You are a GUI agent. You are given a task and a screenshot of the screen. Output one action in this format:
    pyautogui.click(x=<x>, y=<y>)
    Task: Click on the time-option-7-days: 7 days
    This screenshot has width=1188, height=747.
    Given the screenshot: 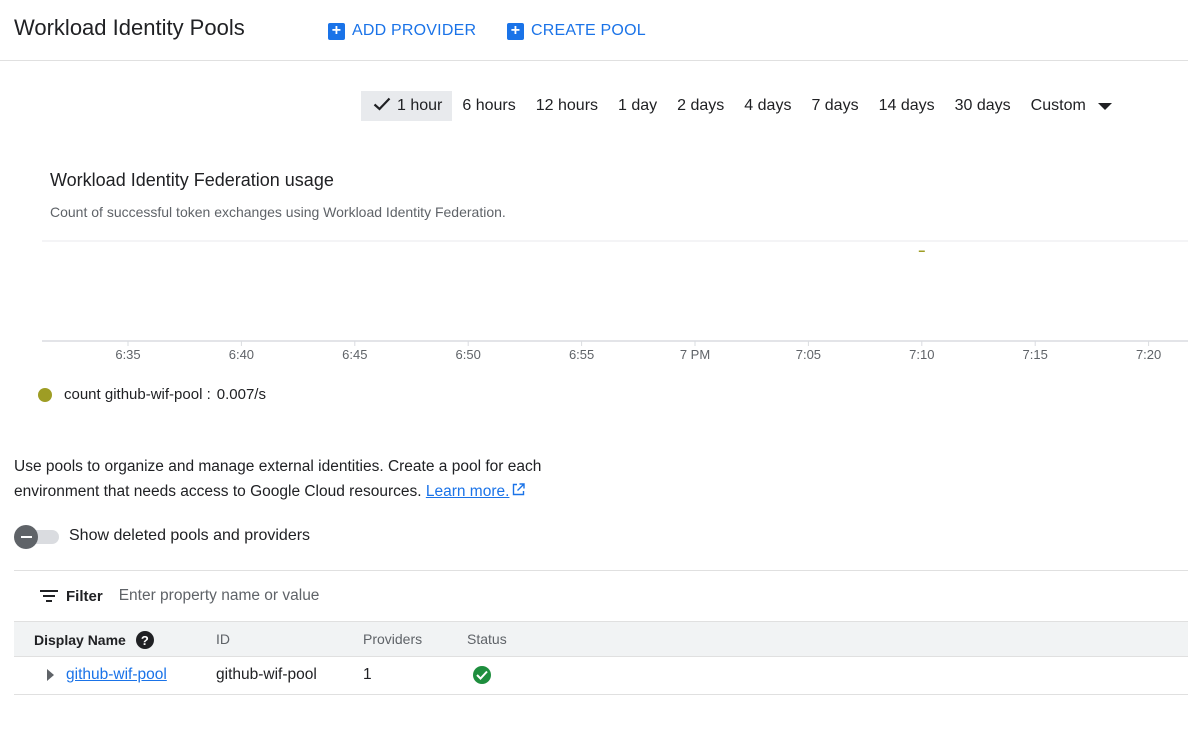 What is the action you would take?
    pyautogui.click(x=834, y=106)
    